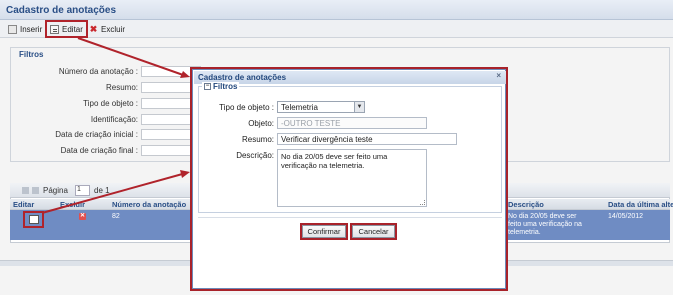 This screenshot has height=295, width=673. Describe the element at coordinates (82, 190) in the screenshot. I see `page-input: 1` at that location.